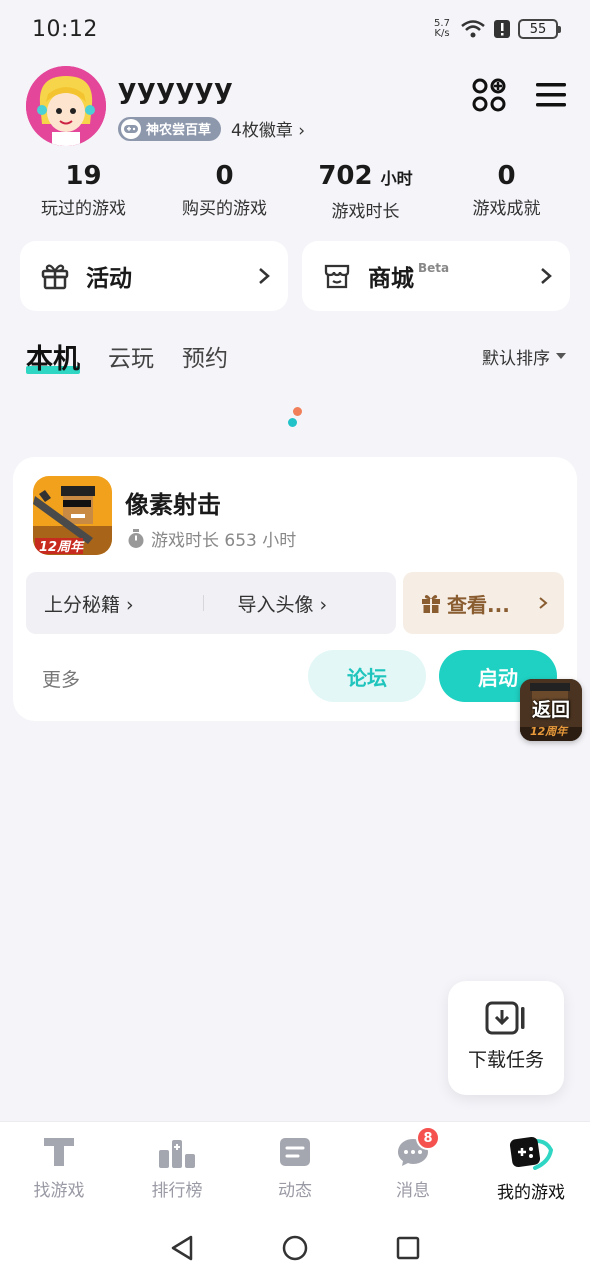 The image size is (590, 1280). I want to click on my-games-icon, so click(531, 1153).